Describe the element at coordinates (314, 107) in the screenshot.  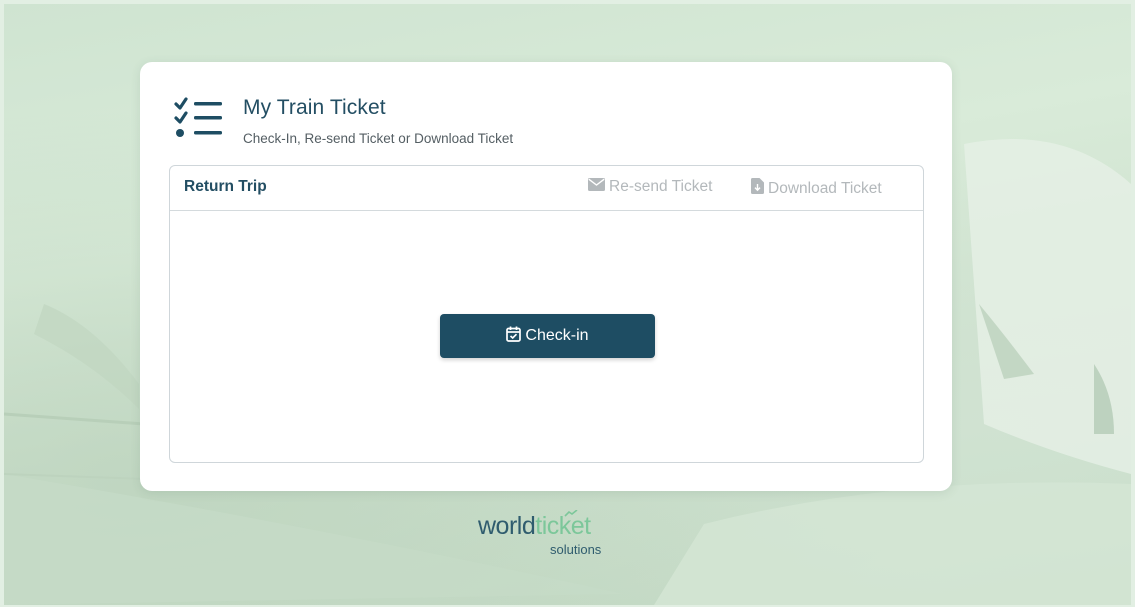
I see `page-title: My Train Ticket` at that location.